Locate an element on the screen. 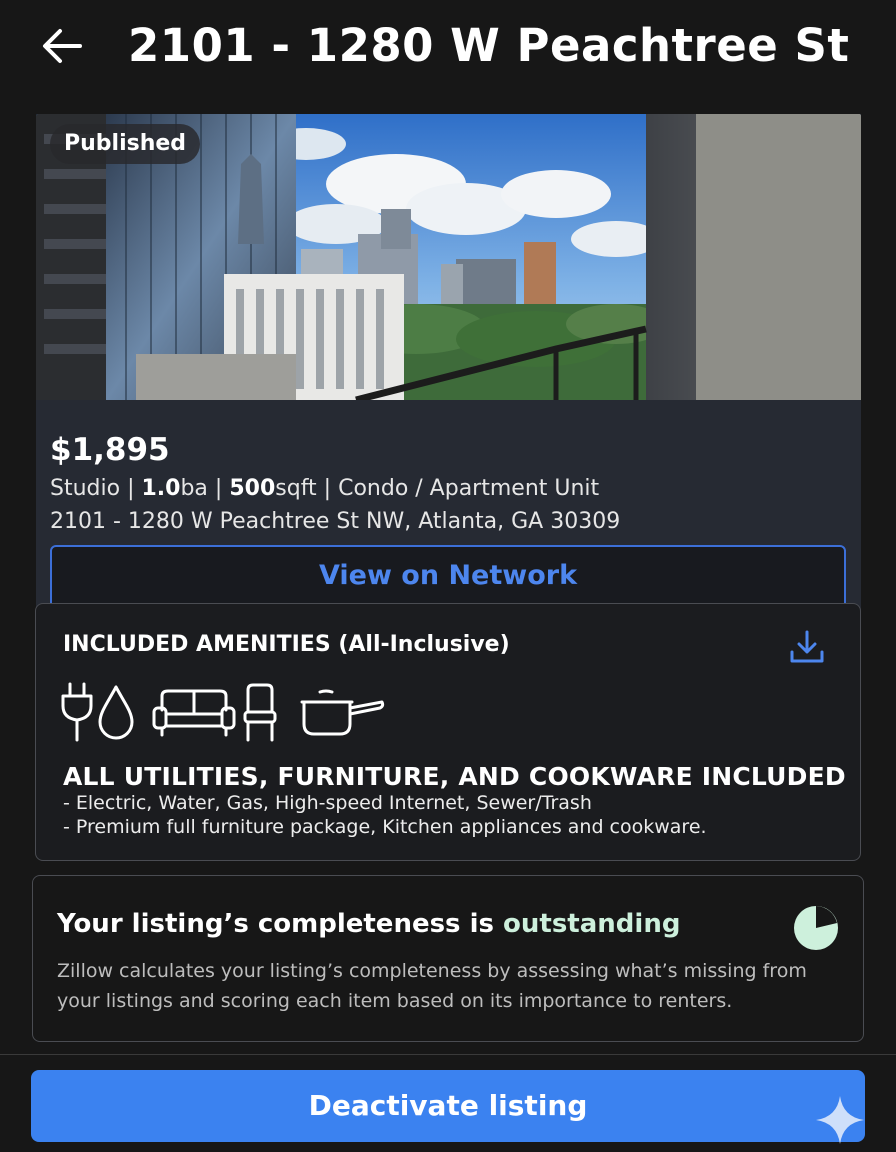  pie-progress-icon is located at coordinates (816, 928).